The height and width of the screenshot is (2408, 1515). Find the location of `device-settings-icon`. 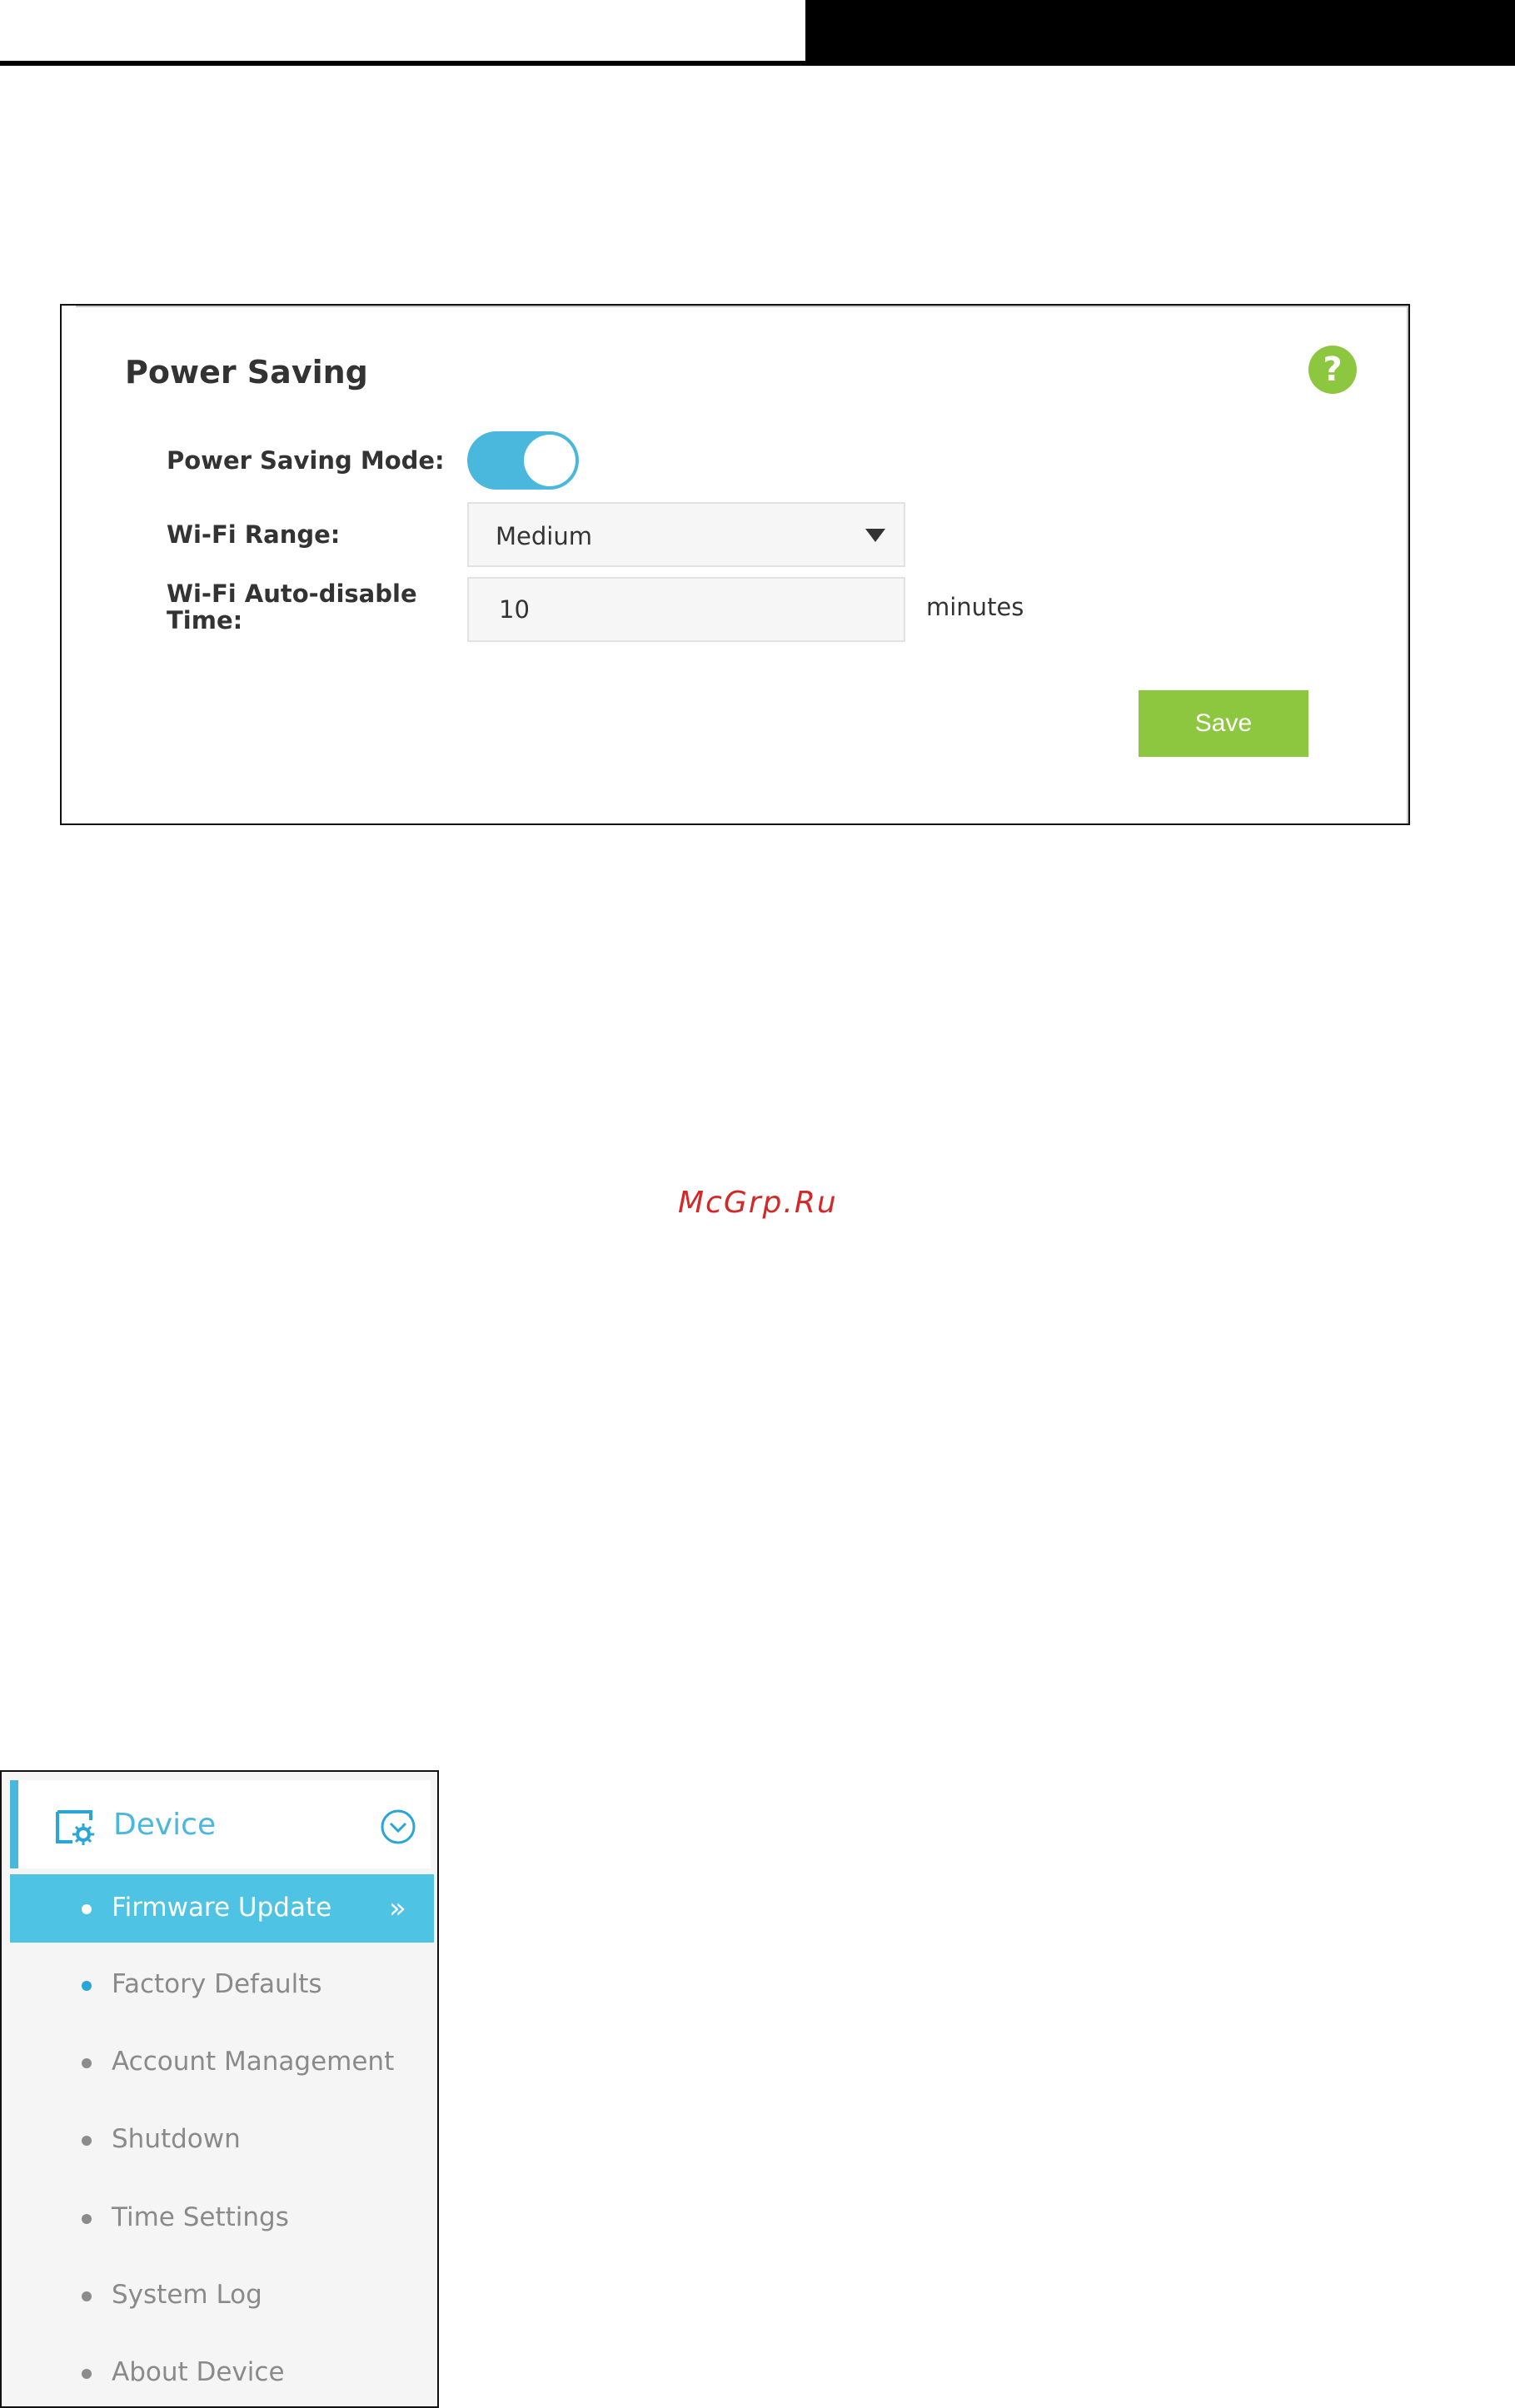

device-settings-icon is located at coordinates (75, 1827).